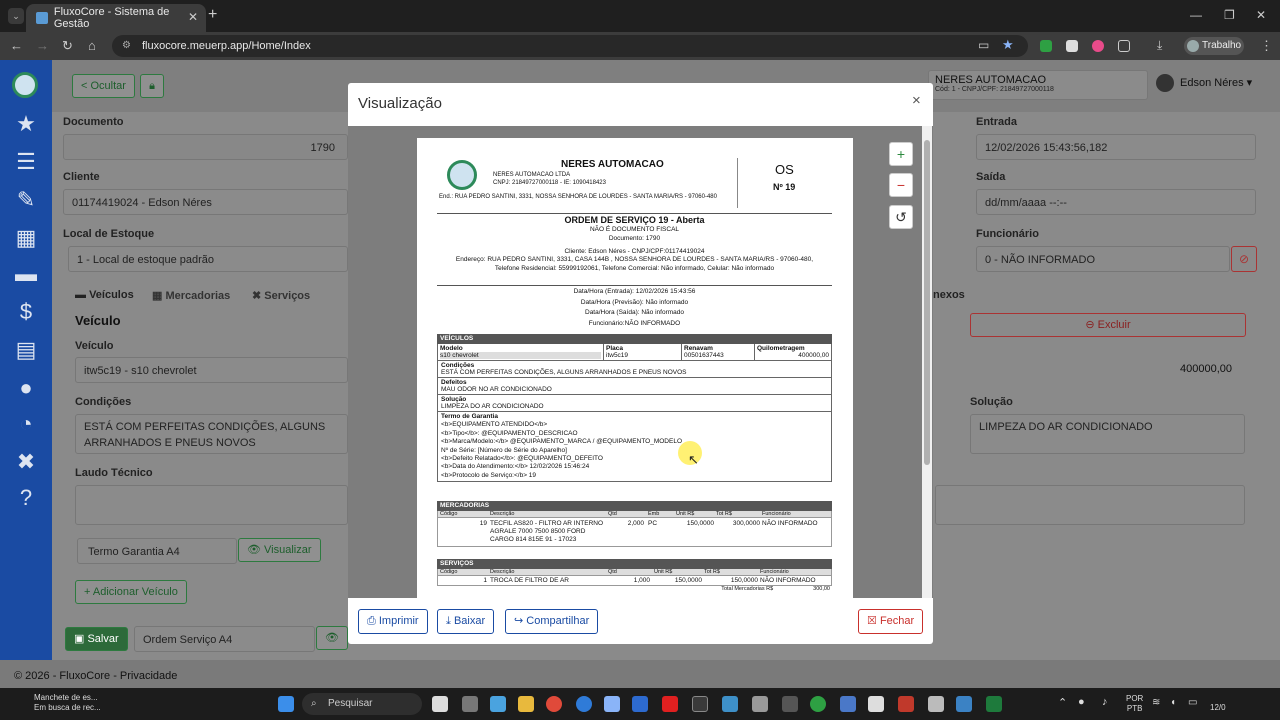  Describe the element at coordinates (152, 86) in the screenshot. I see `lock-button: 🔒︎` at that location.